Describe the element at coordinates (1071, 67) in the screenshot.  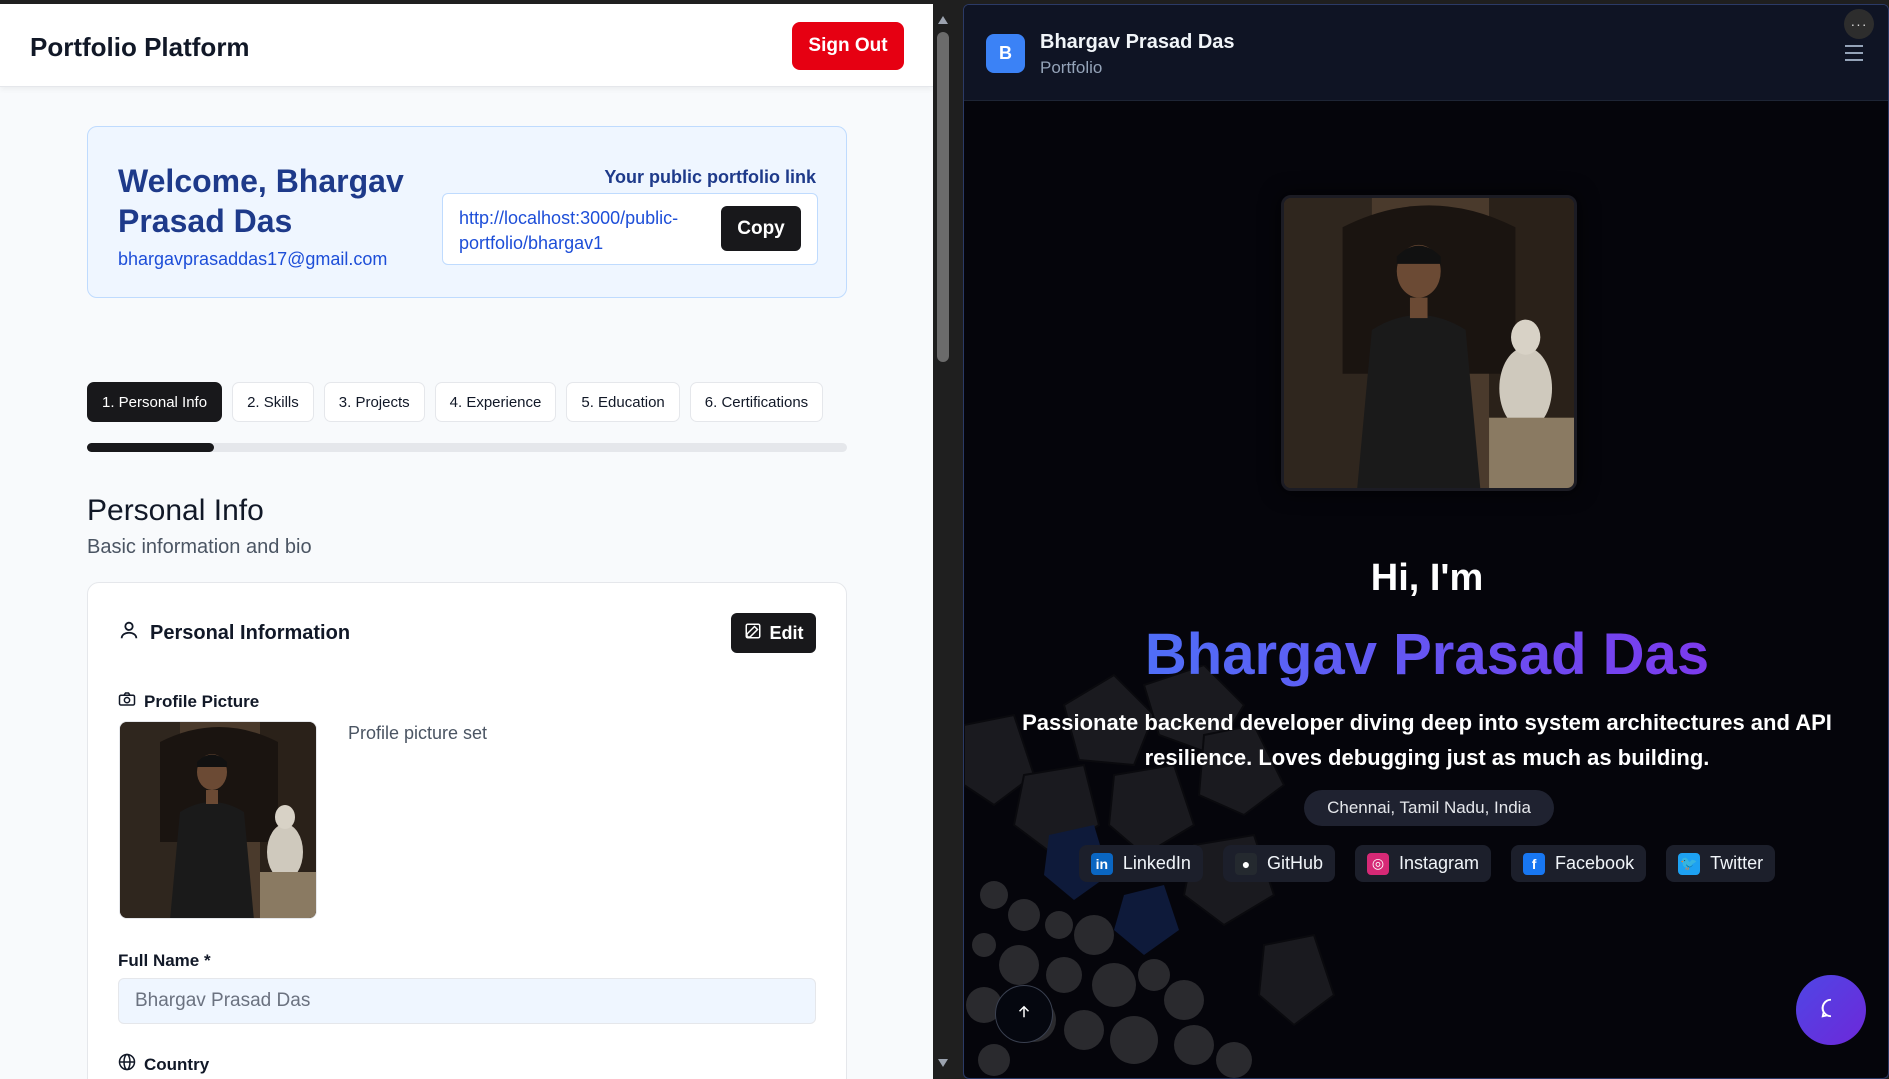
I see `preview-header-subtitle: Portfolio` at that location.